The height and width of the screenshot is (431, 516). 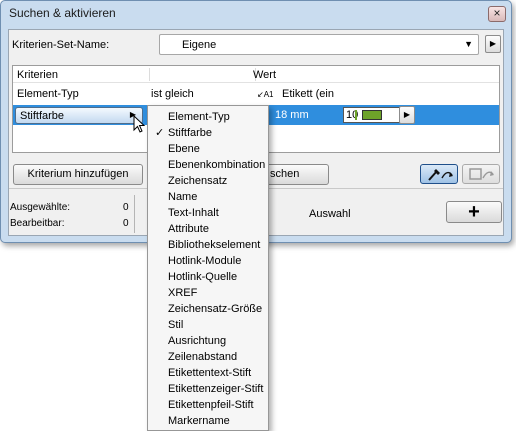 What do you see at coordinates (193, 213) in the screenshot?
I see `menu-item-label: Text-Inhalt` at bounding box center [193, 213].